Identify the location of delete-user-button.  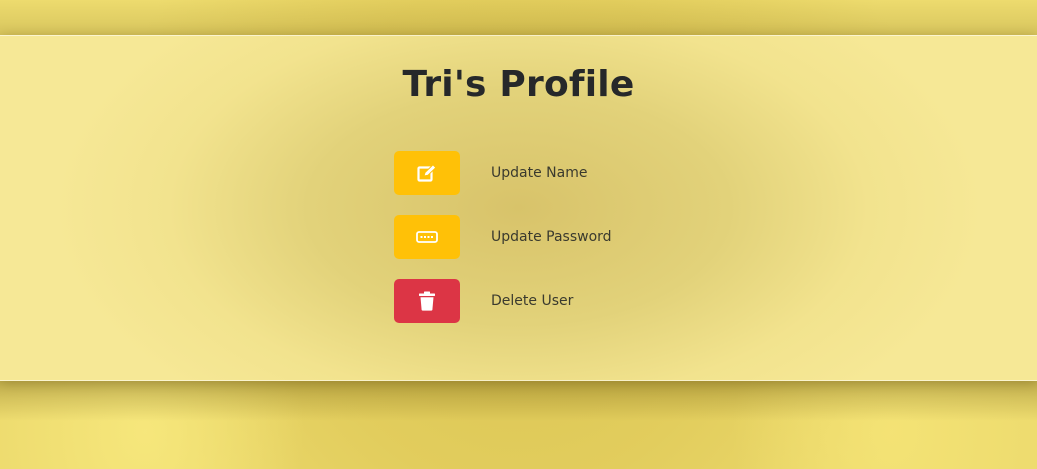
(427, 301).